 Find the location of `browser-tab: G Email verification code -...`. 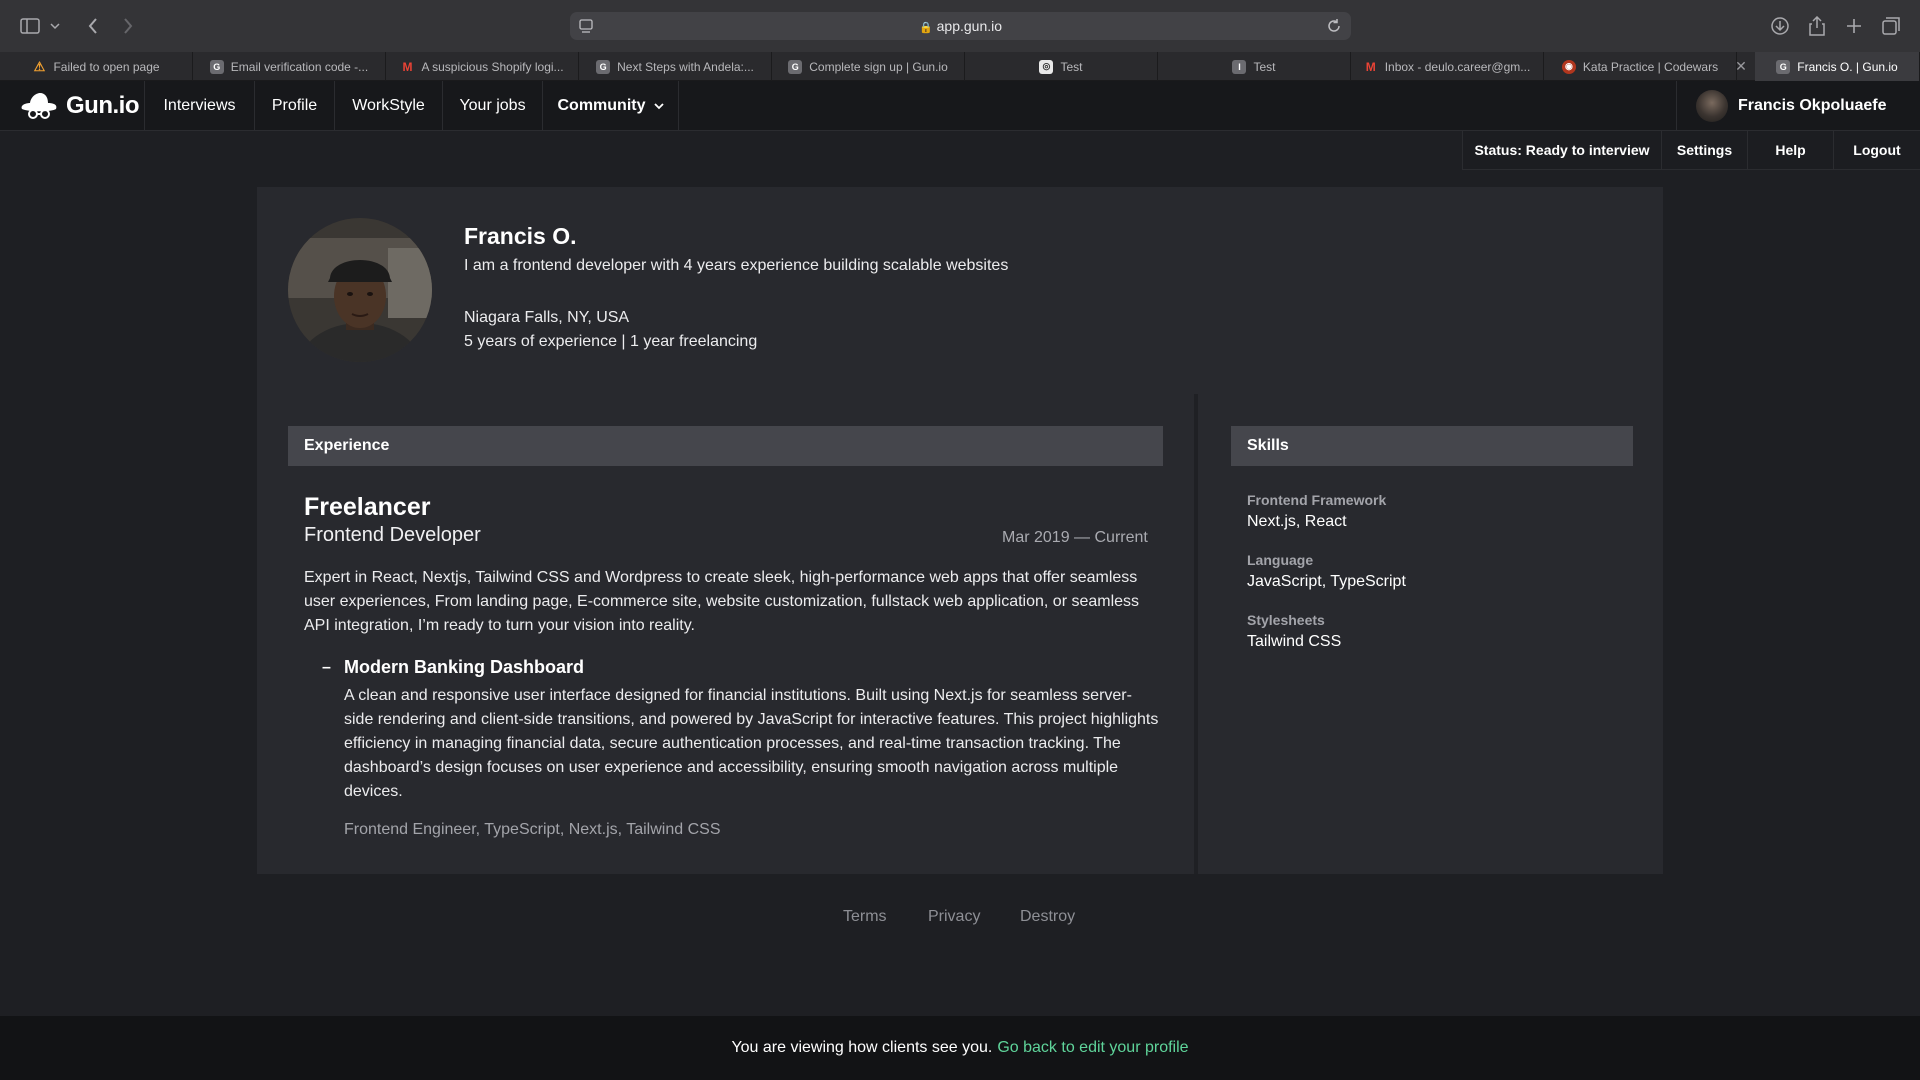

browser-tab: G Email verification code -... is located at coordinates (289, 66).